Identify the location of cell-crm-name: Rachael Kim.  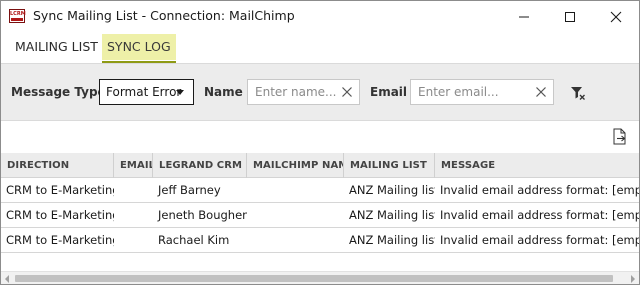
(194, 240).